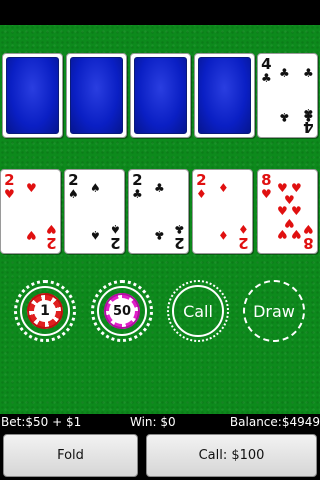  I want to click on red-chip-icon: 1, so click(45, 311).